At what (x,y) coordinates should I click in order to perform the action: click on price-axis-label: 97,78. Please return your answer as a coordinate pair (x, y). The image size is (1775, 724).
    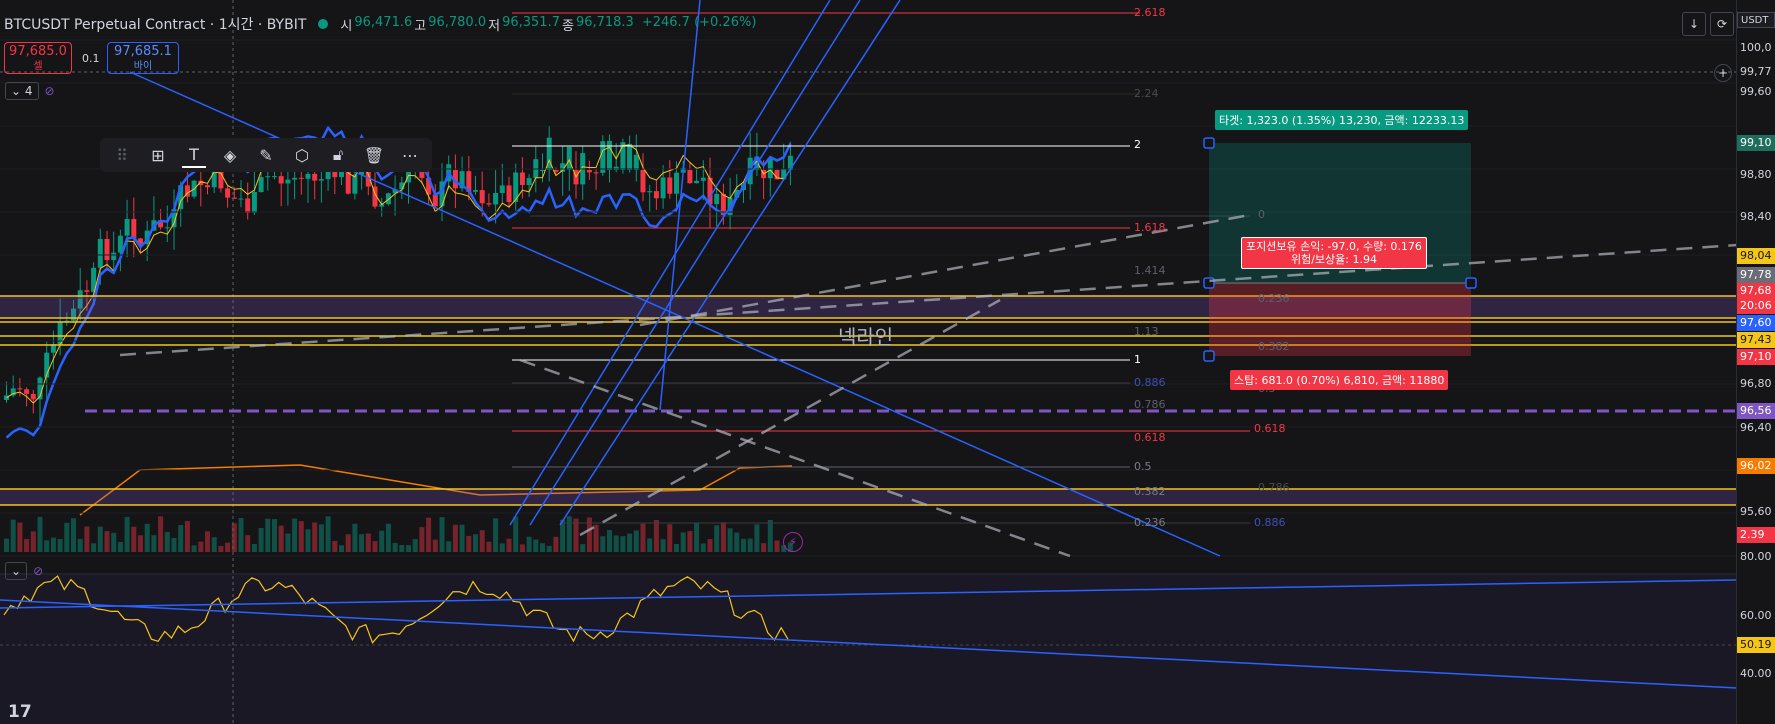
    Looking at the image, I should click on (1756, 275).